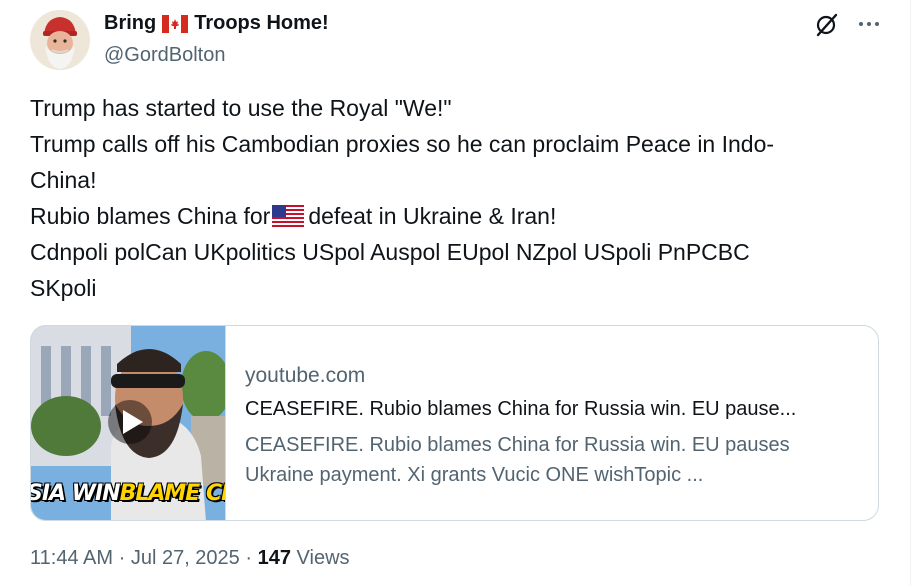 This screenshot has height=586, width=916. I want to click on tweet-line: SKpoli, so click(63, 288).